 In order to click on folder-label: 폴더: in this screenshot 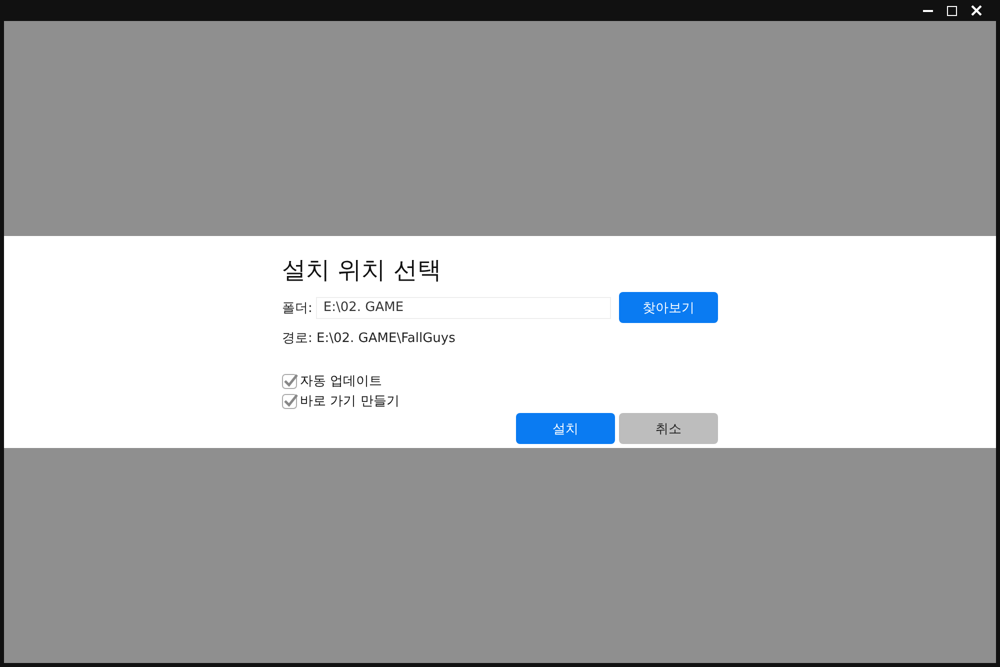, I will do `click(297, 308)`.